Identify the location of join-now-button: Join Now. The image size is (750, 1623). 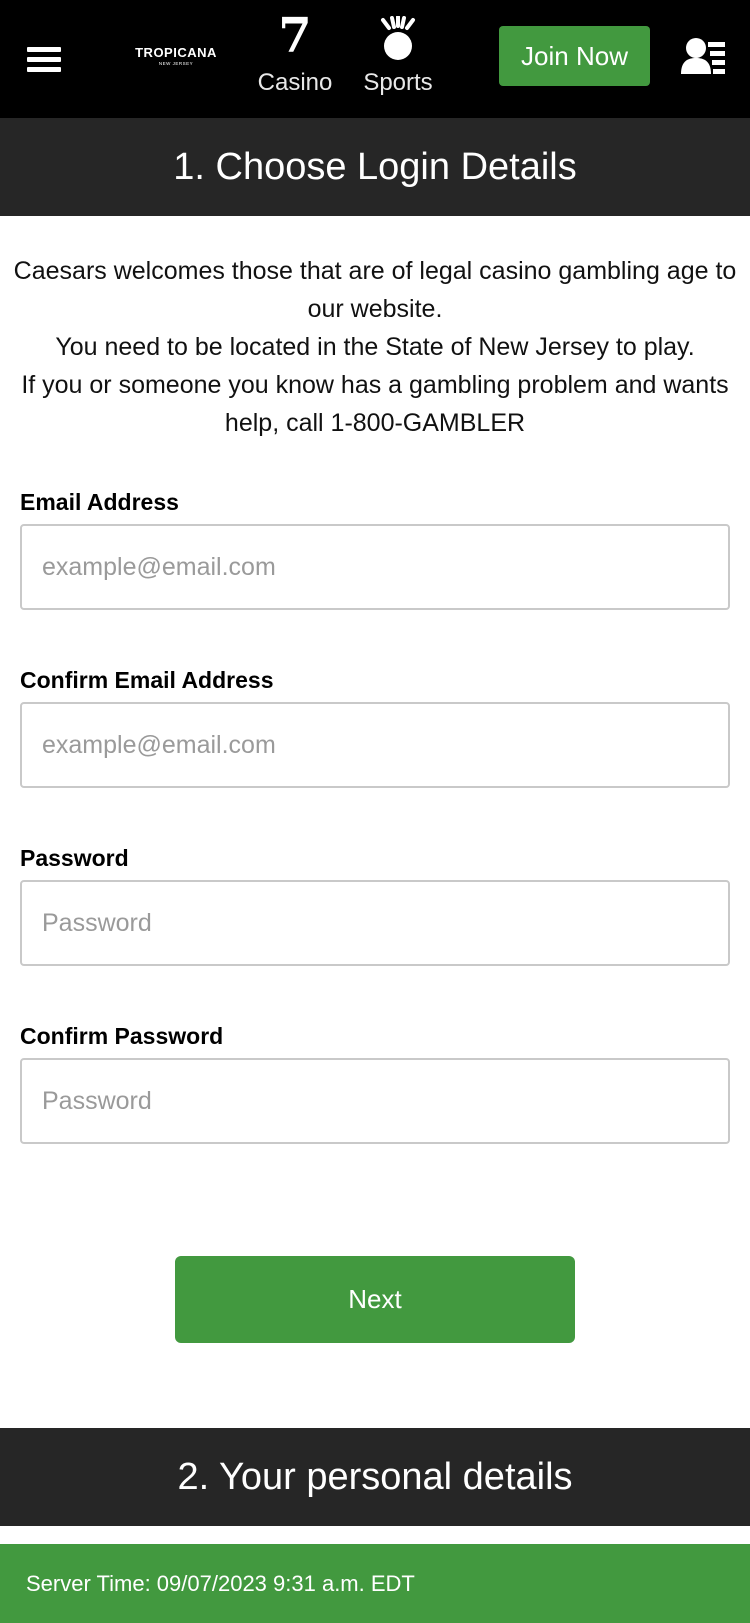
(574, 56).